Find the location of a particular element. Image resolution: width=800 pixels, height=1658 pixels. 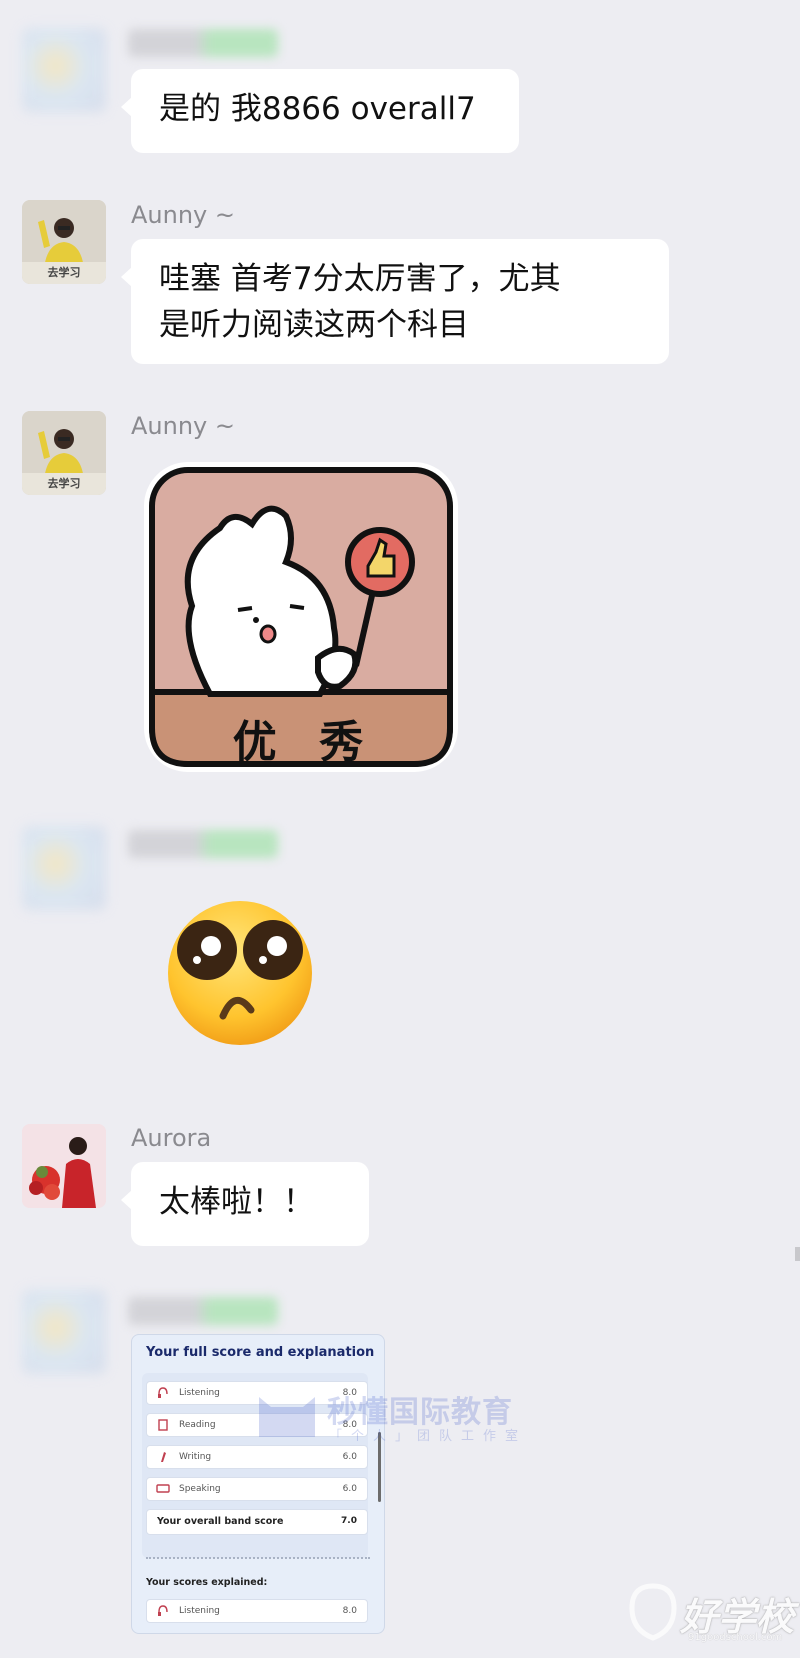

score-label: Writing is located at coordinates (195, 1457).